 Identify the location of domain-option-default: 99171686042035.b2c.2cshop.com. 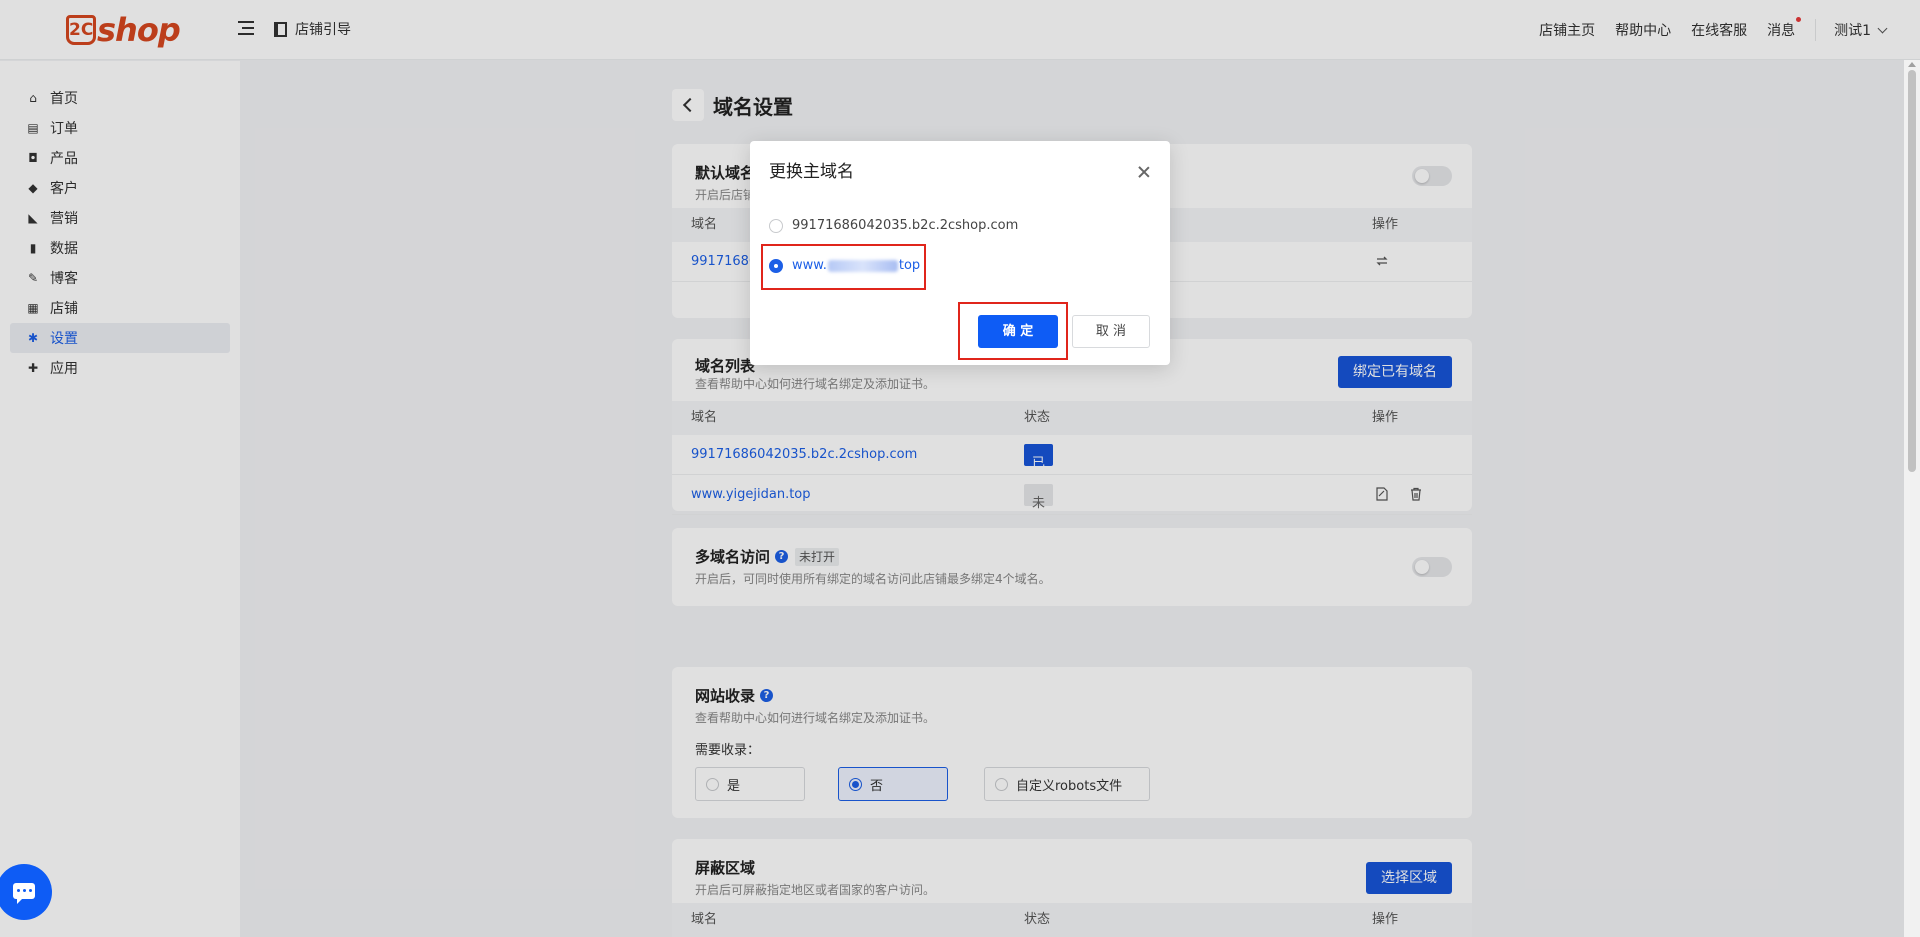
(893, 225).